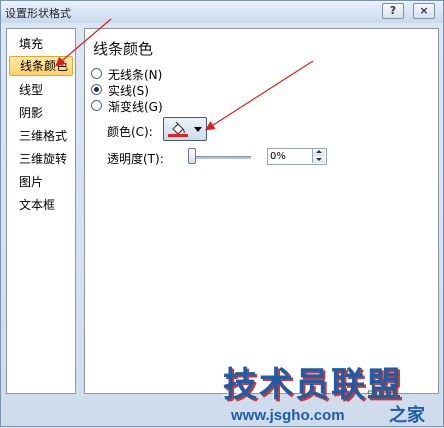 This screenshot has height=428, width=444. Describe the element at coordinates (41, 205) in the screenshot. I see `nav-item-text-box: 文本框` at that location.